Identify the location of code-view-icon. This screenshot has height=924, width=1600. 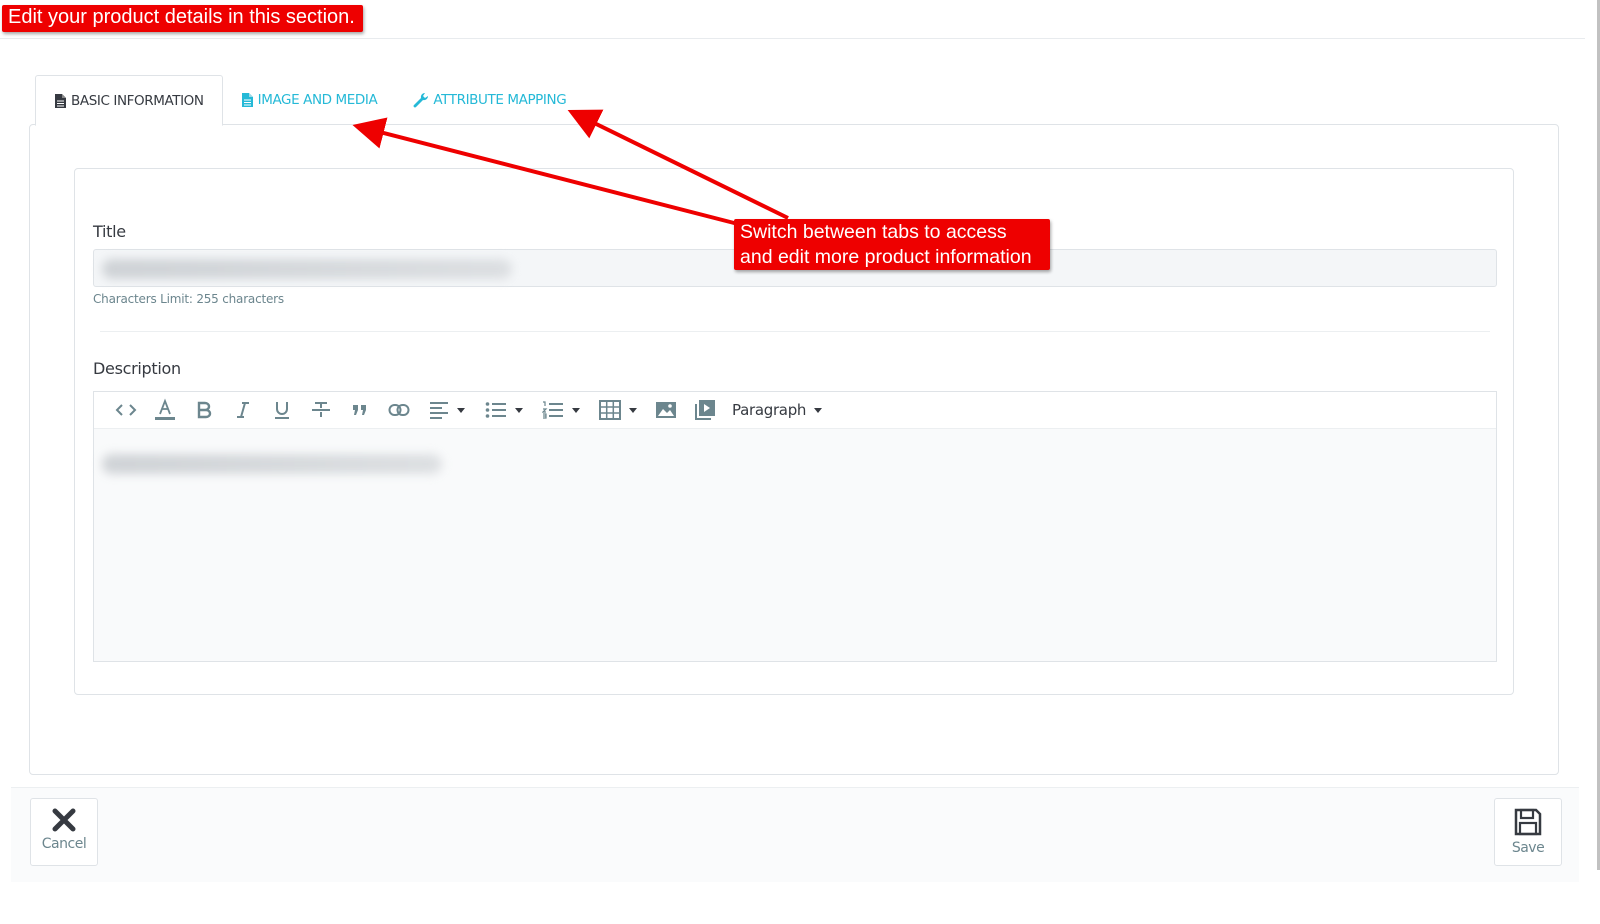
(125, 410).